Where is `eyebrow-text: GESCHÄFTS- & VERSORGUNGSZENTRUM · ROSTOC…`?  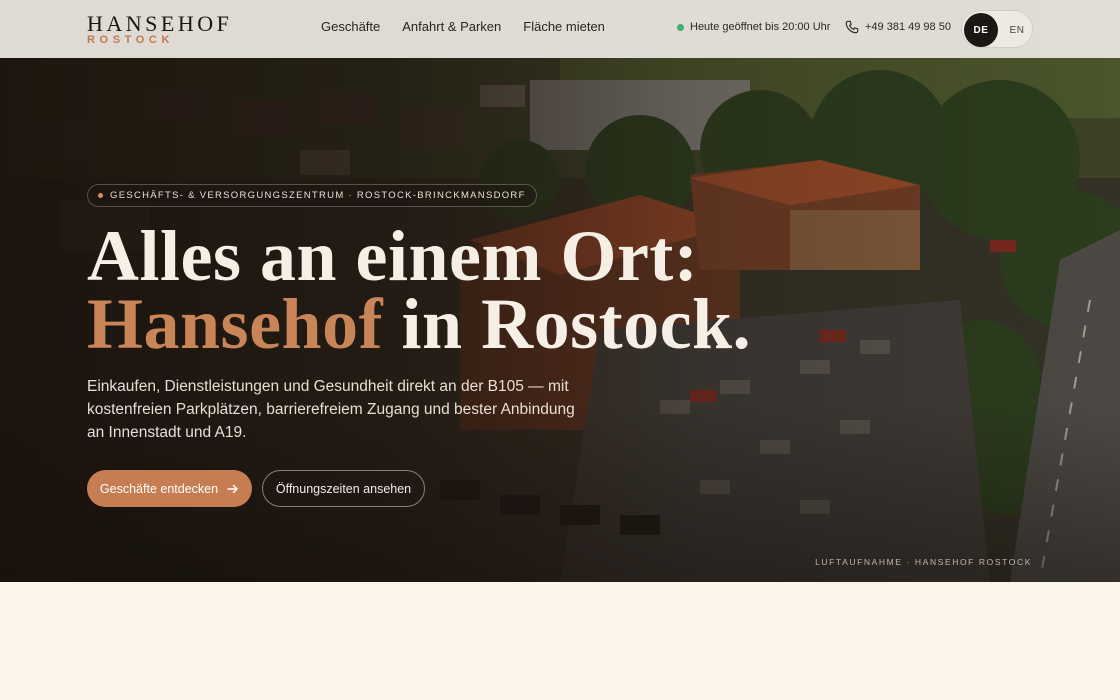
eyebrow-text: GESCHÄFTS- & VERSORGUNGSZENTRUM · ROSTOC… is located at coordinates (318, 195).